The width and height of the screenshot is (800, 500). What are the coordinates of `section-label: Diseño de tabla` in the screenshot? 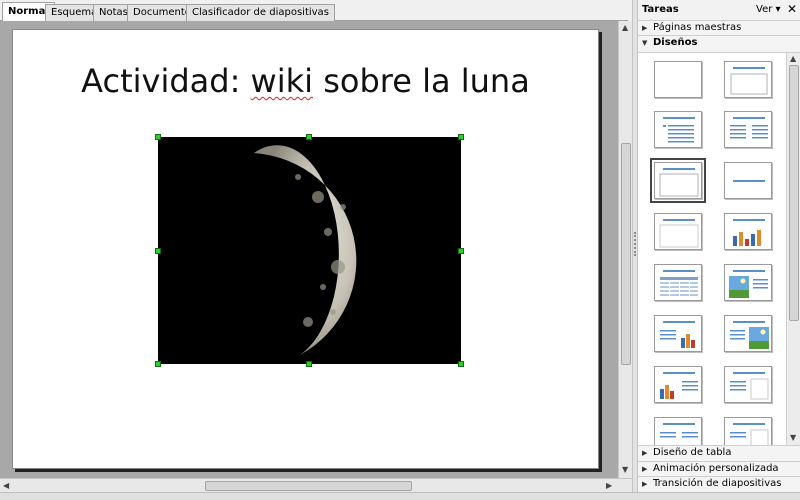 It's located at (692, 452).